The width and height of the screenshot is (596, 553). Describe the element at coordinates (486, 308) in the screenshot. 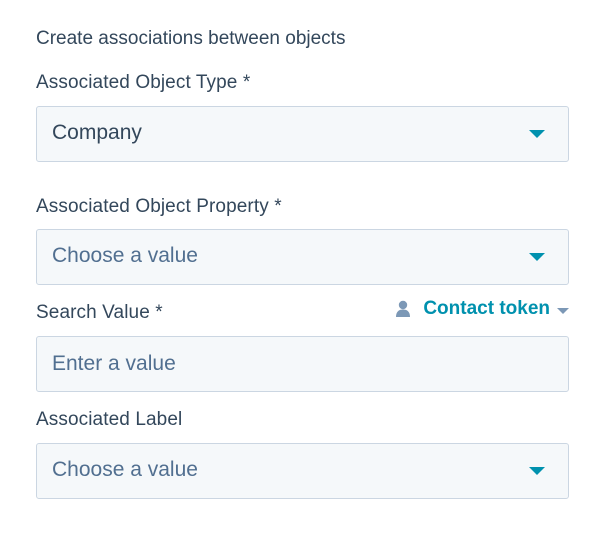

I see `contact-token-label: Contact token` at that location.